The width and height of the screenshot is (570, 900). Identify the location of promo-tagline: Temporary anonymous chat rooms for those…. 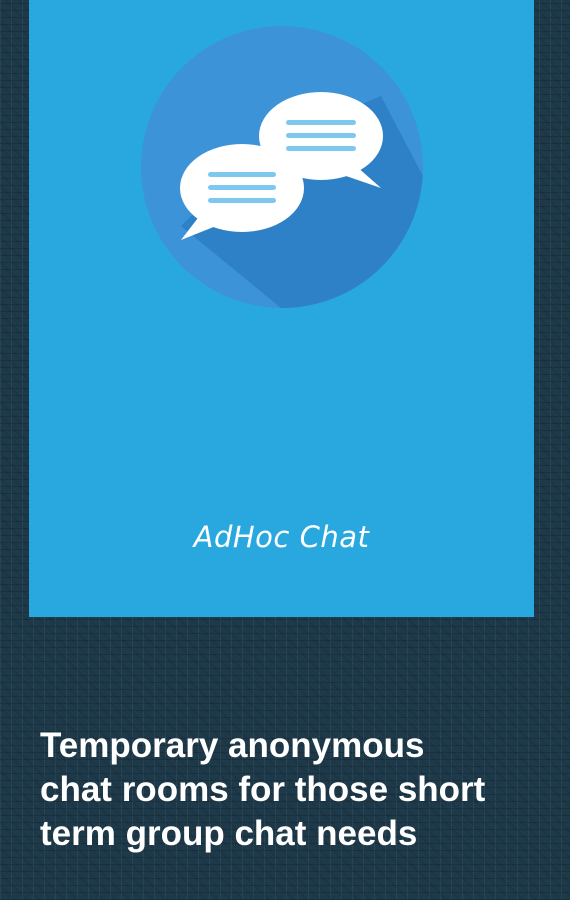
(263, 789).